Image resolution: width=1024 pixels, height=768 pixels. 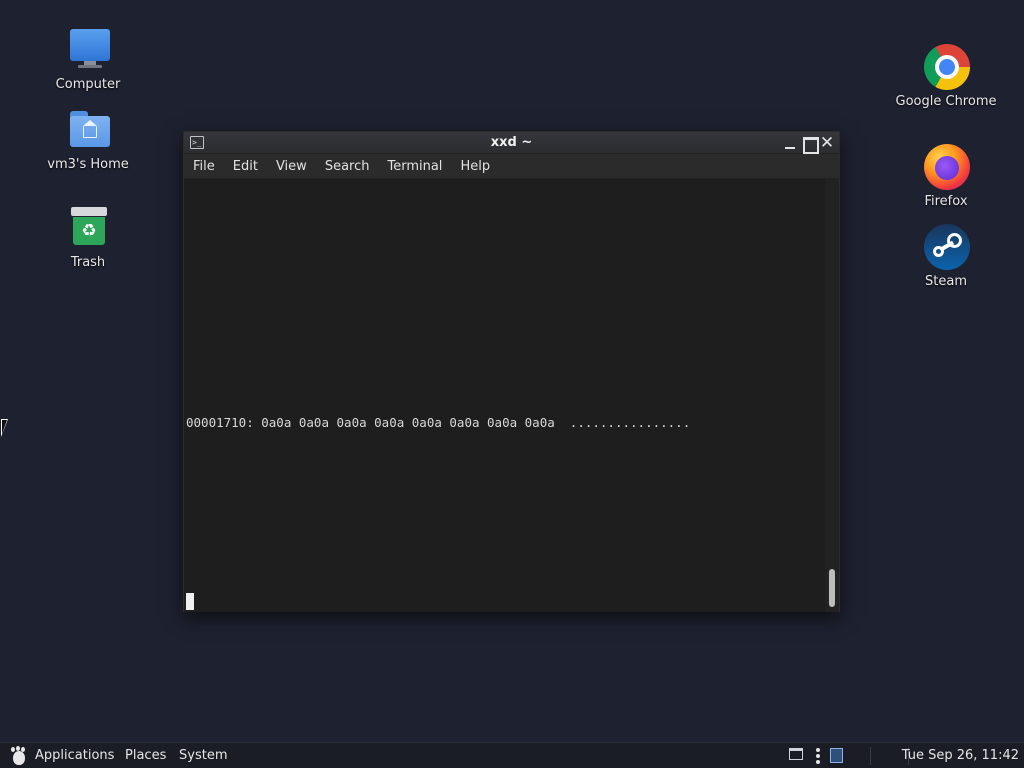 I want to click on window-title: xxd ~, so click(x=511, y=142).